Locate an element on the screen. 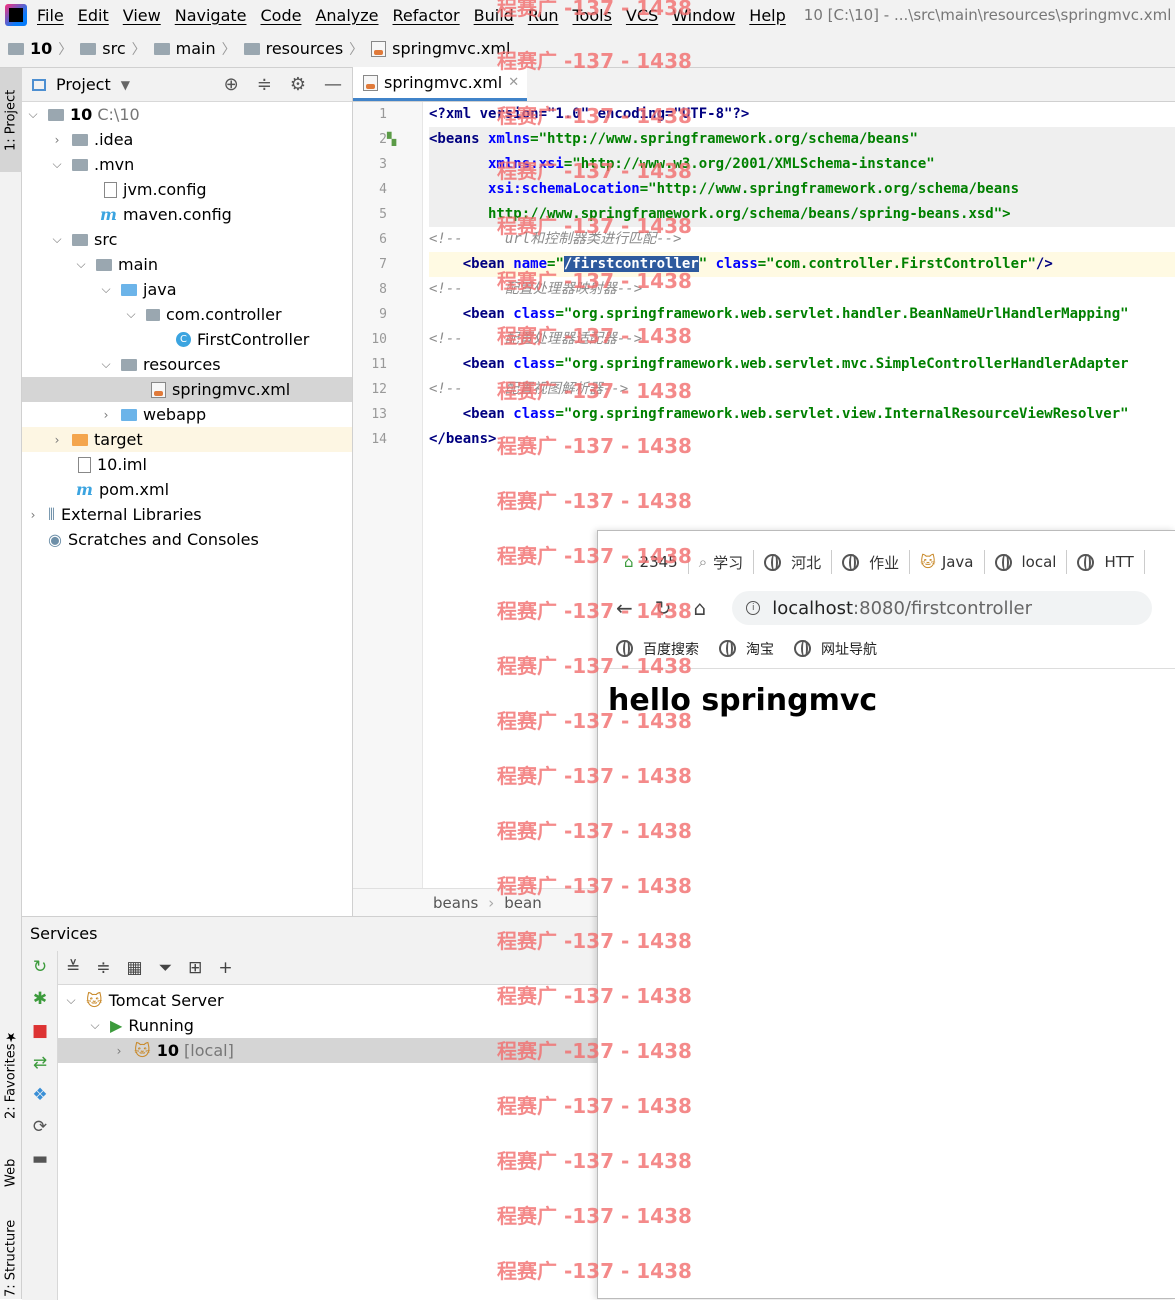 This screenshot has height=1300, width=1175. rerun-icon: ↻ is located at coordinates (40, 967).